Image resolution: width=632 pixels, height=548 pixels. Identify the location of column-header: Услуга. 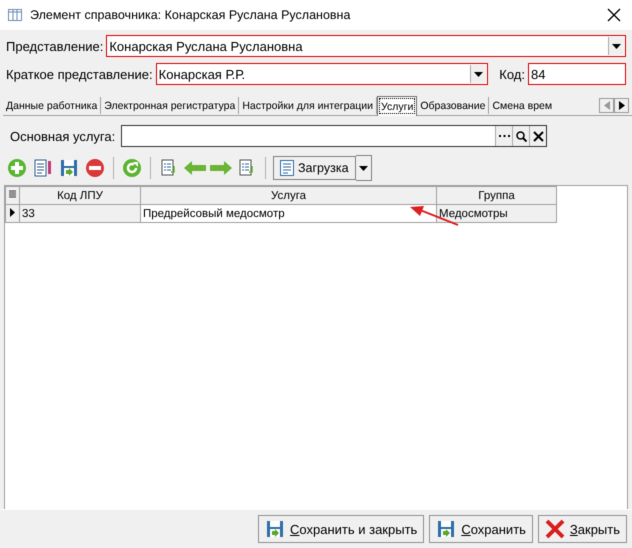
(288, 195).